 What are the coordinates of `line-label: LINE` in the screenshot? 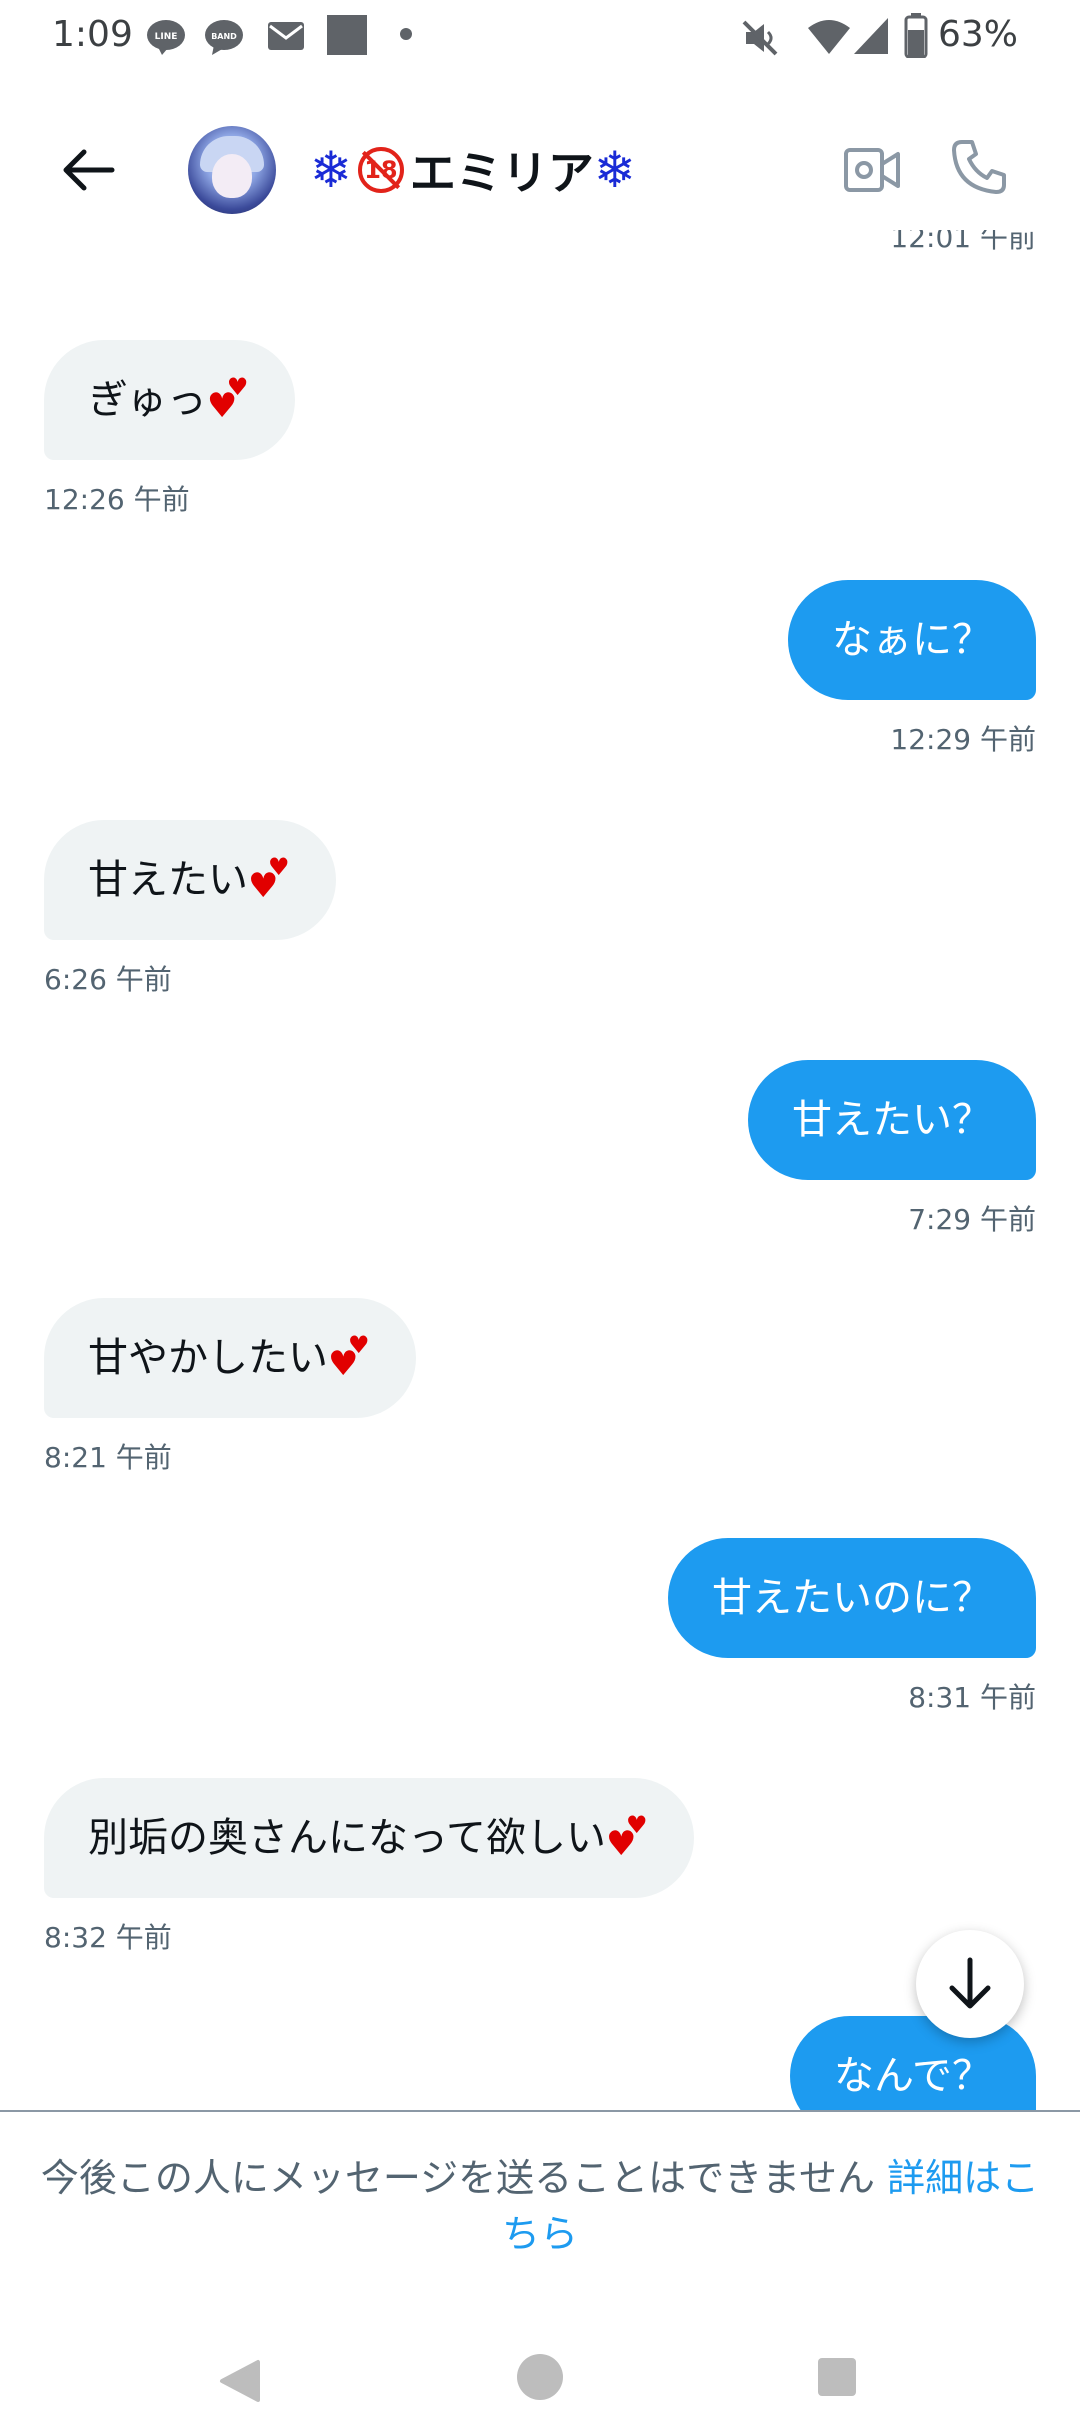 It's located at (166, 37).